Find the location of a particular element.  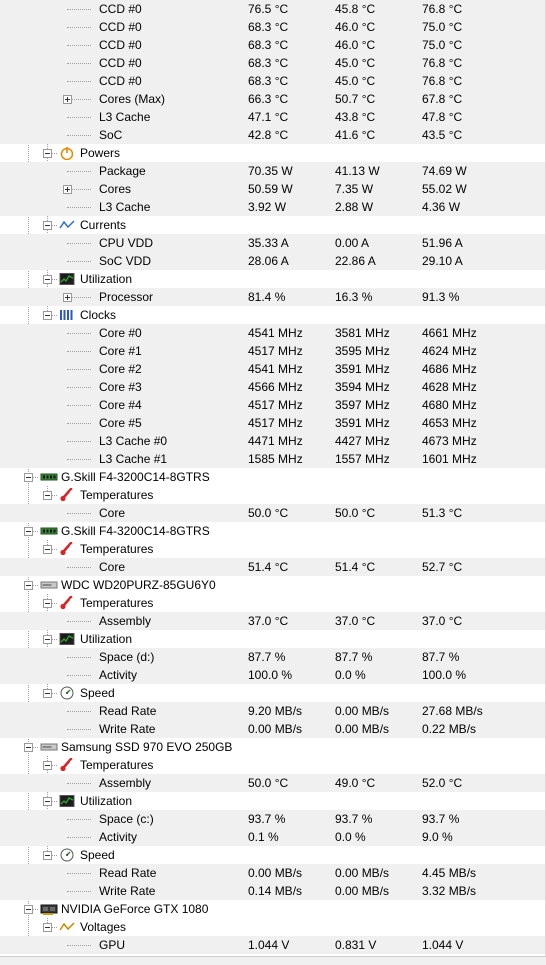

sensor-row: GPU 1.044 V 0.831 V 1.044 V is located at coordinates (273, 945).